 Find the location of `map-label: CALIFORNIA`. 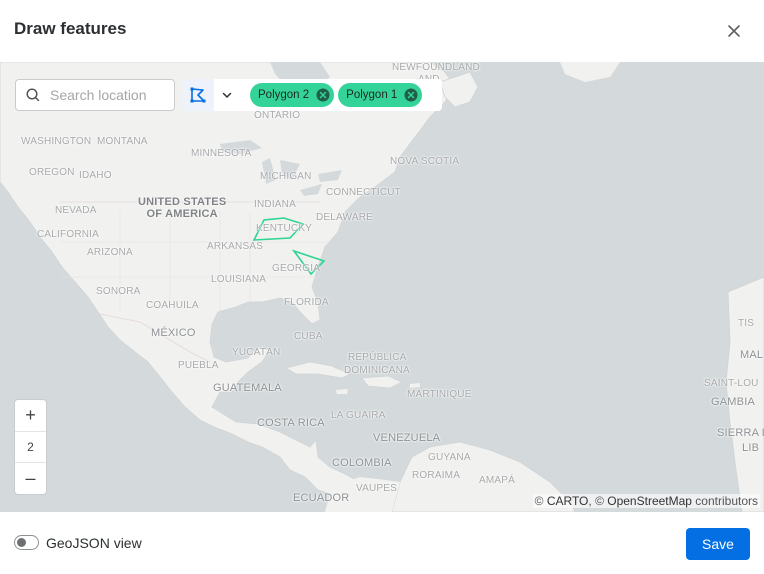

map-label: CALIFORNIA is located at coordinates (68, 234).